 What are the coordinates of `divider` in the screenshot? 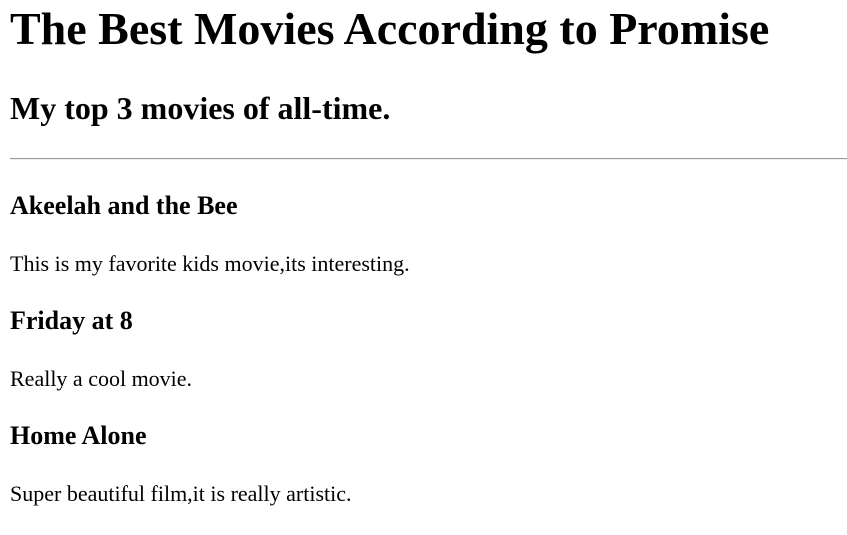 It's located at (428, 159).